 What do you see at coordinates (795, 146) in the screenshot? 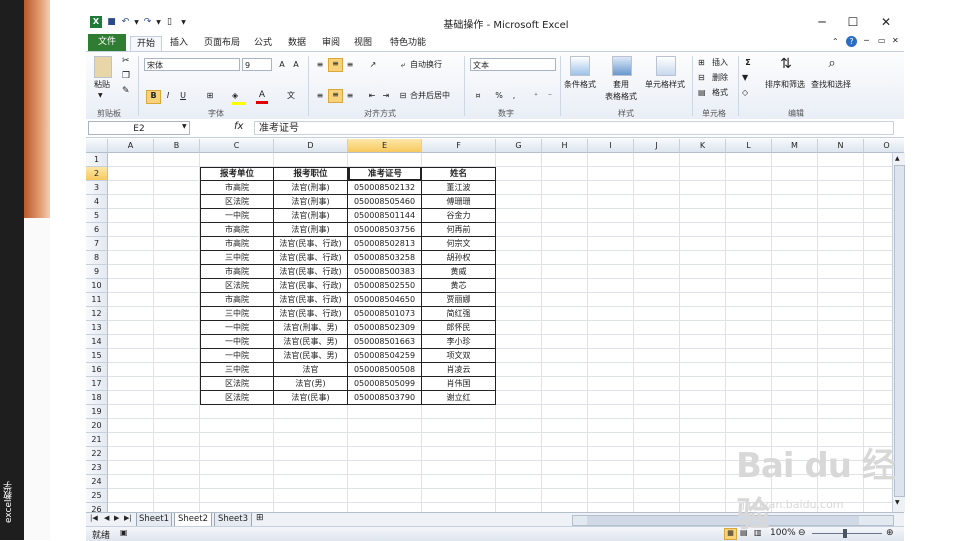
I see `column-header-m: M` at bounding box center [795, 146].